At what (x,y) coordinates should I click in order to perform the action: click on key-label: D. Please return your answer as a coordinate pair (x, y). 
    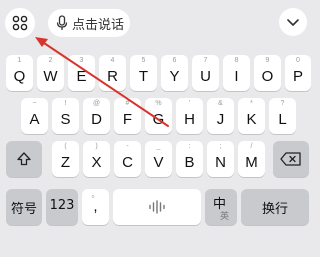
    Looking at the image, I should click on (96, 119).